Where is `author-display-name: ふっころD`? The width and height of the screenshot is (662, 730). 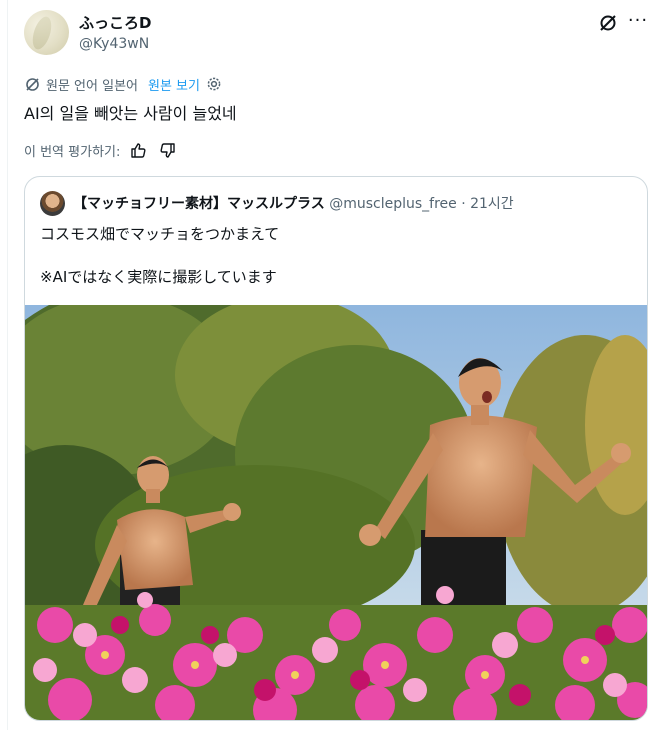
author-display-name: ふっころD is located at coordinates (115, 22).